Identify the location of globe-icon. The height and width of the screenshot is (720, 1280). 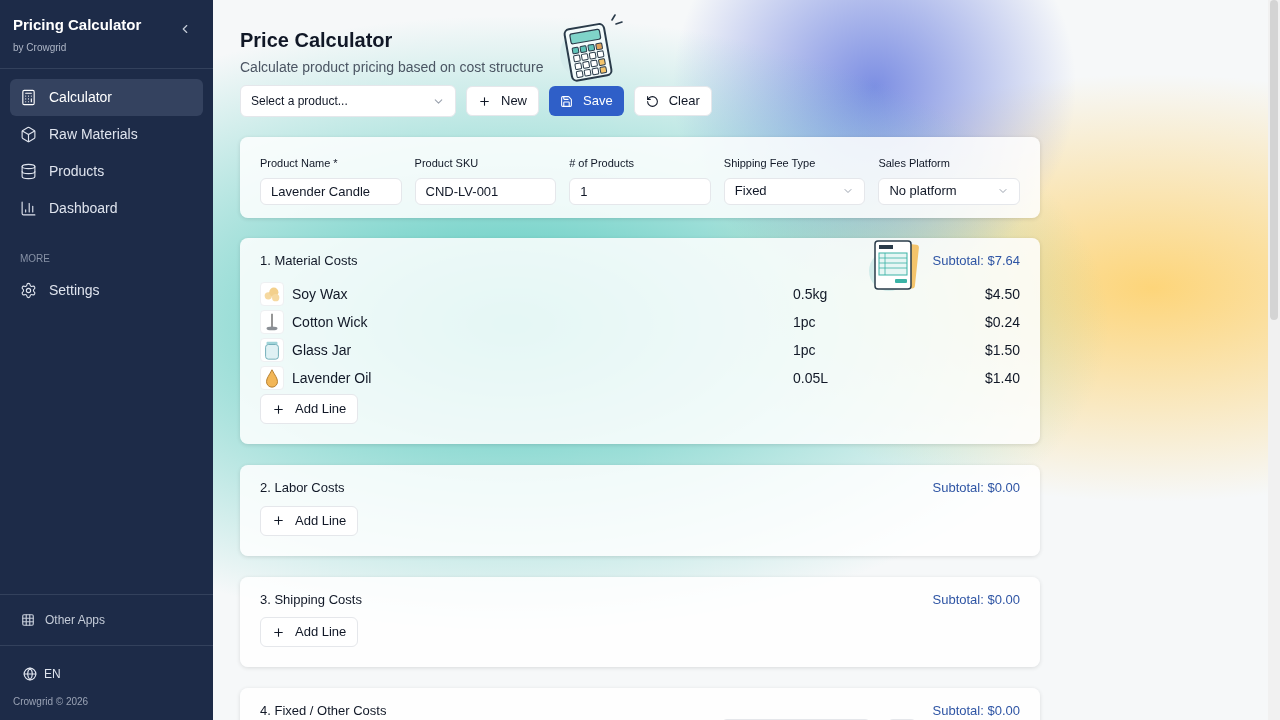
(30, 674).